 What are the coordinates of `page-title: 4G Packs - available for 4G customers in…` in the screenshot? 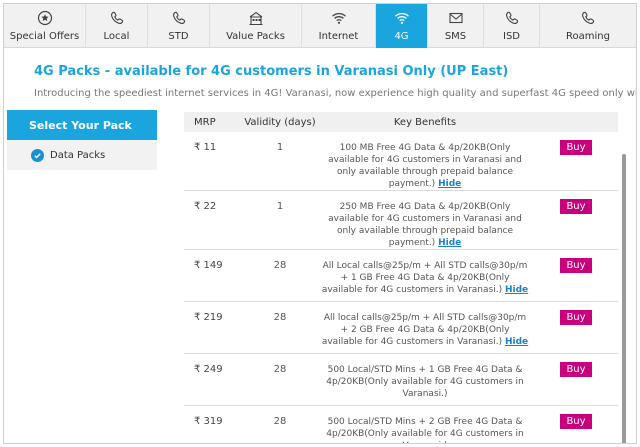 It's located at (271, 71).